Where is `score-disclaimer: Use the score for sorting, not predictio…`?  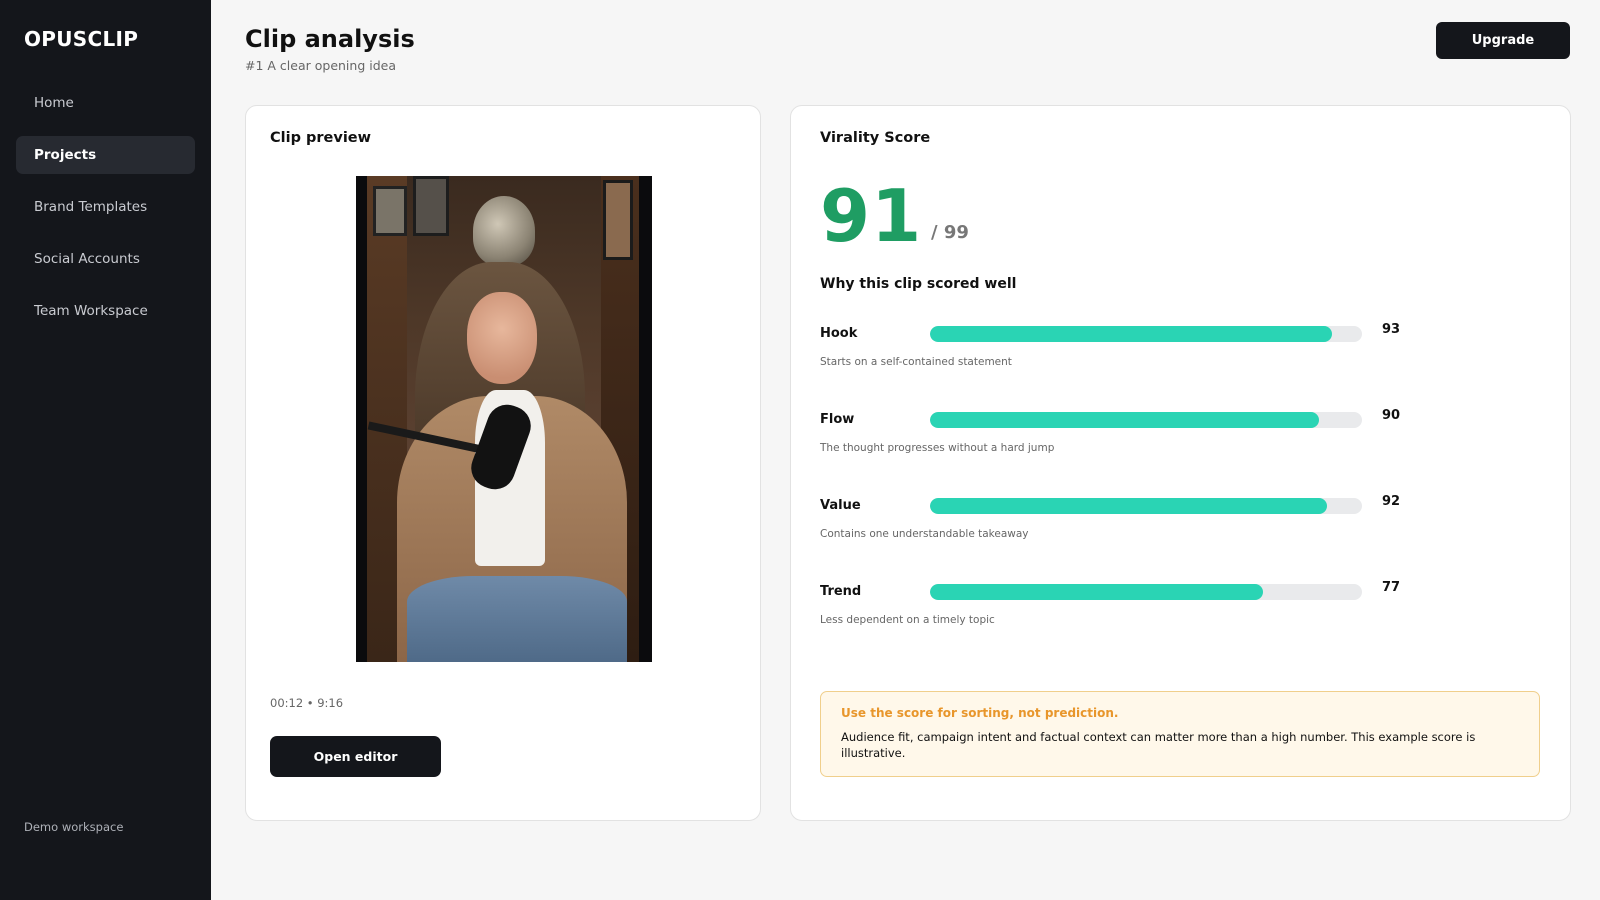
score-disclaimer: Use the score for sorting, not predictio… is located at coordinates (1180, 734).